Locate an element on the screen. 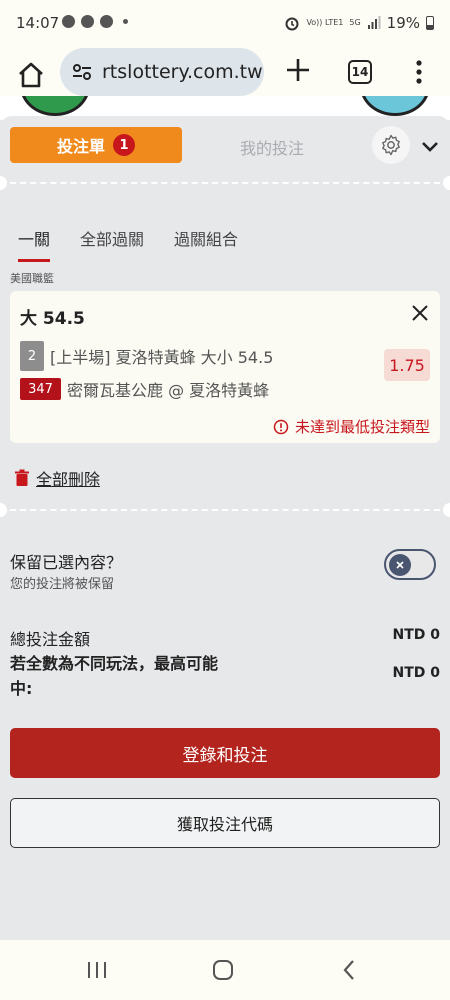 The height and width of the screenshot is (1000, 450). betslip-count-badge: 1 is located at coordinates (124, 145).